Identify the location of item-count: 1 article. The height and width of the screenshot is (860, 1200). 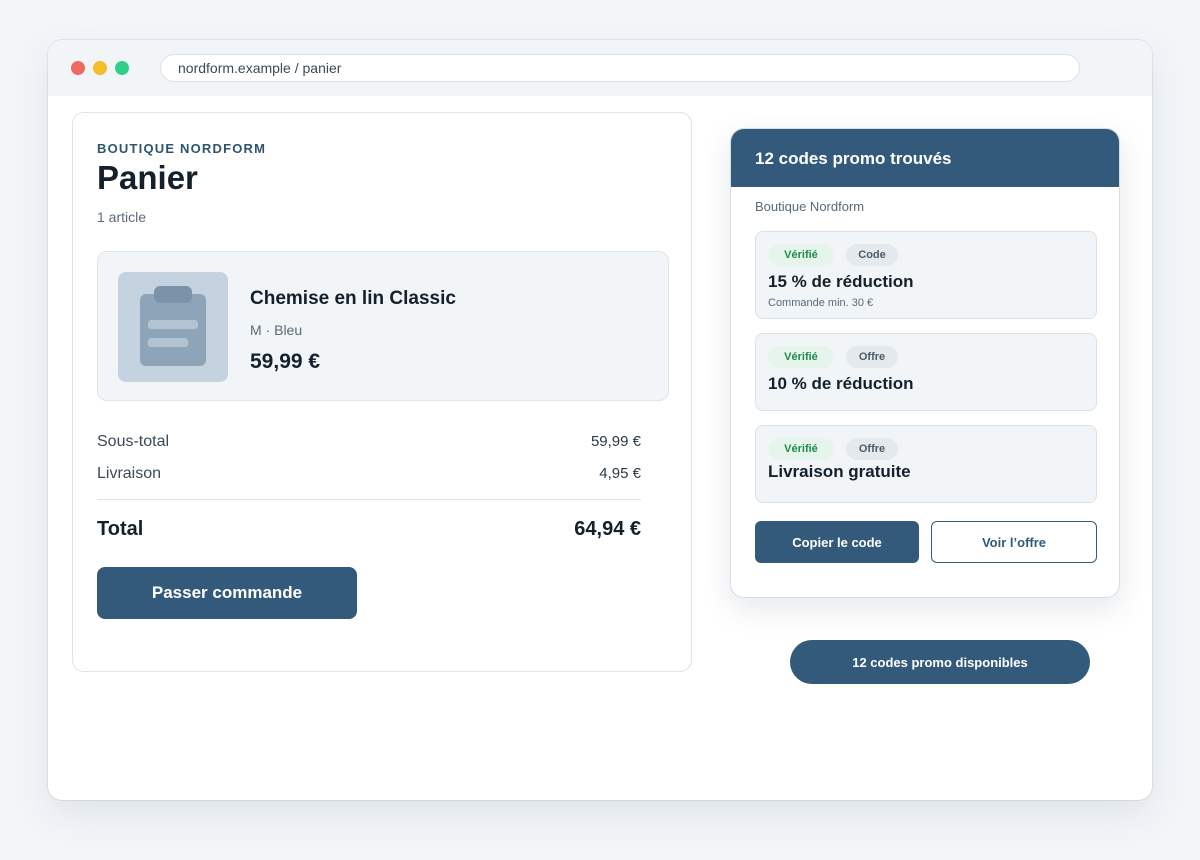
(122, 217).